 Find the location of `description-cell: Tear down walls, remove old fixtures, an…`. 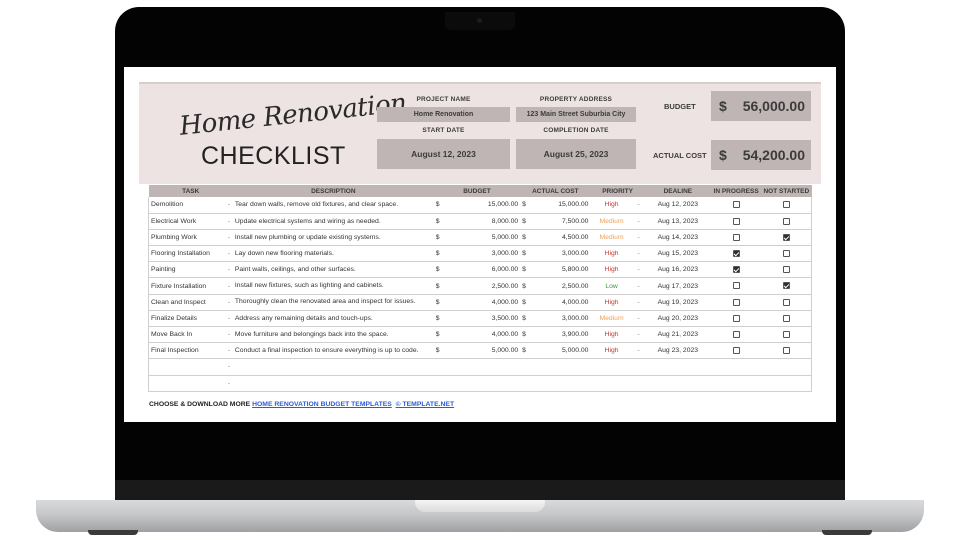

description-cell: Tear down walls, remove old fixtures, an… is located at coordinates (333, 205).